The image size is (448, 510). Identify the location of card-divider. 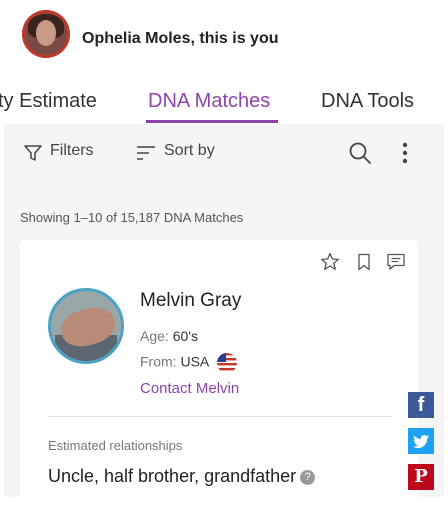
(220, 416).